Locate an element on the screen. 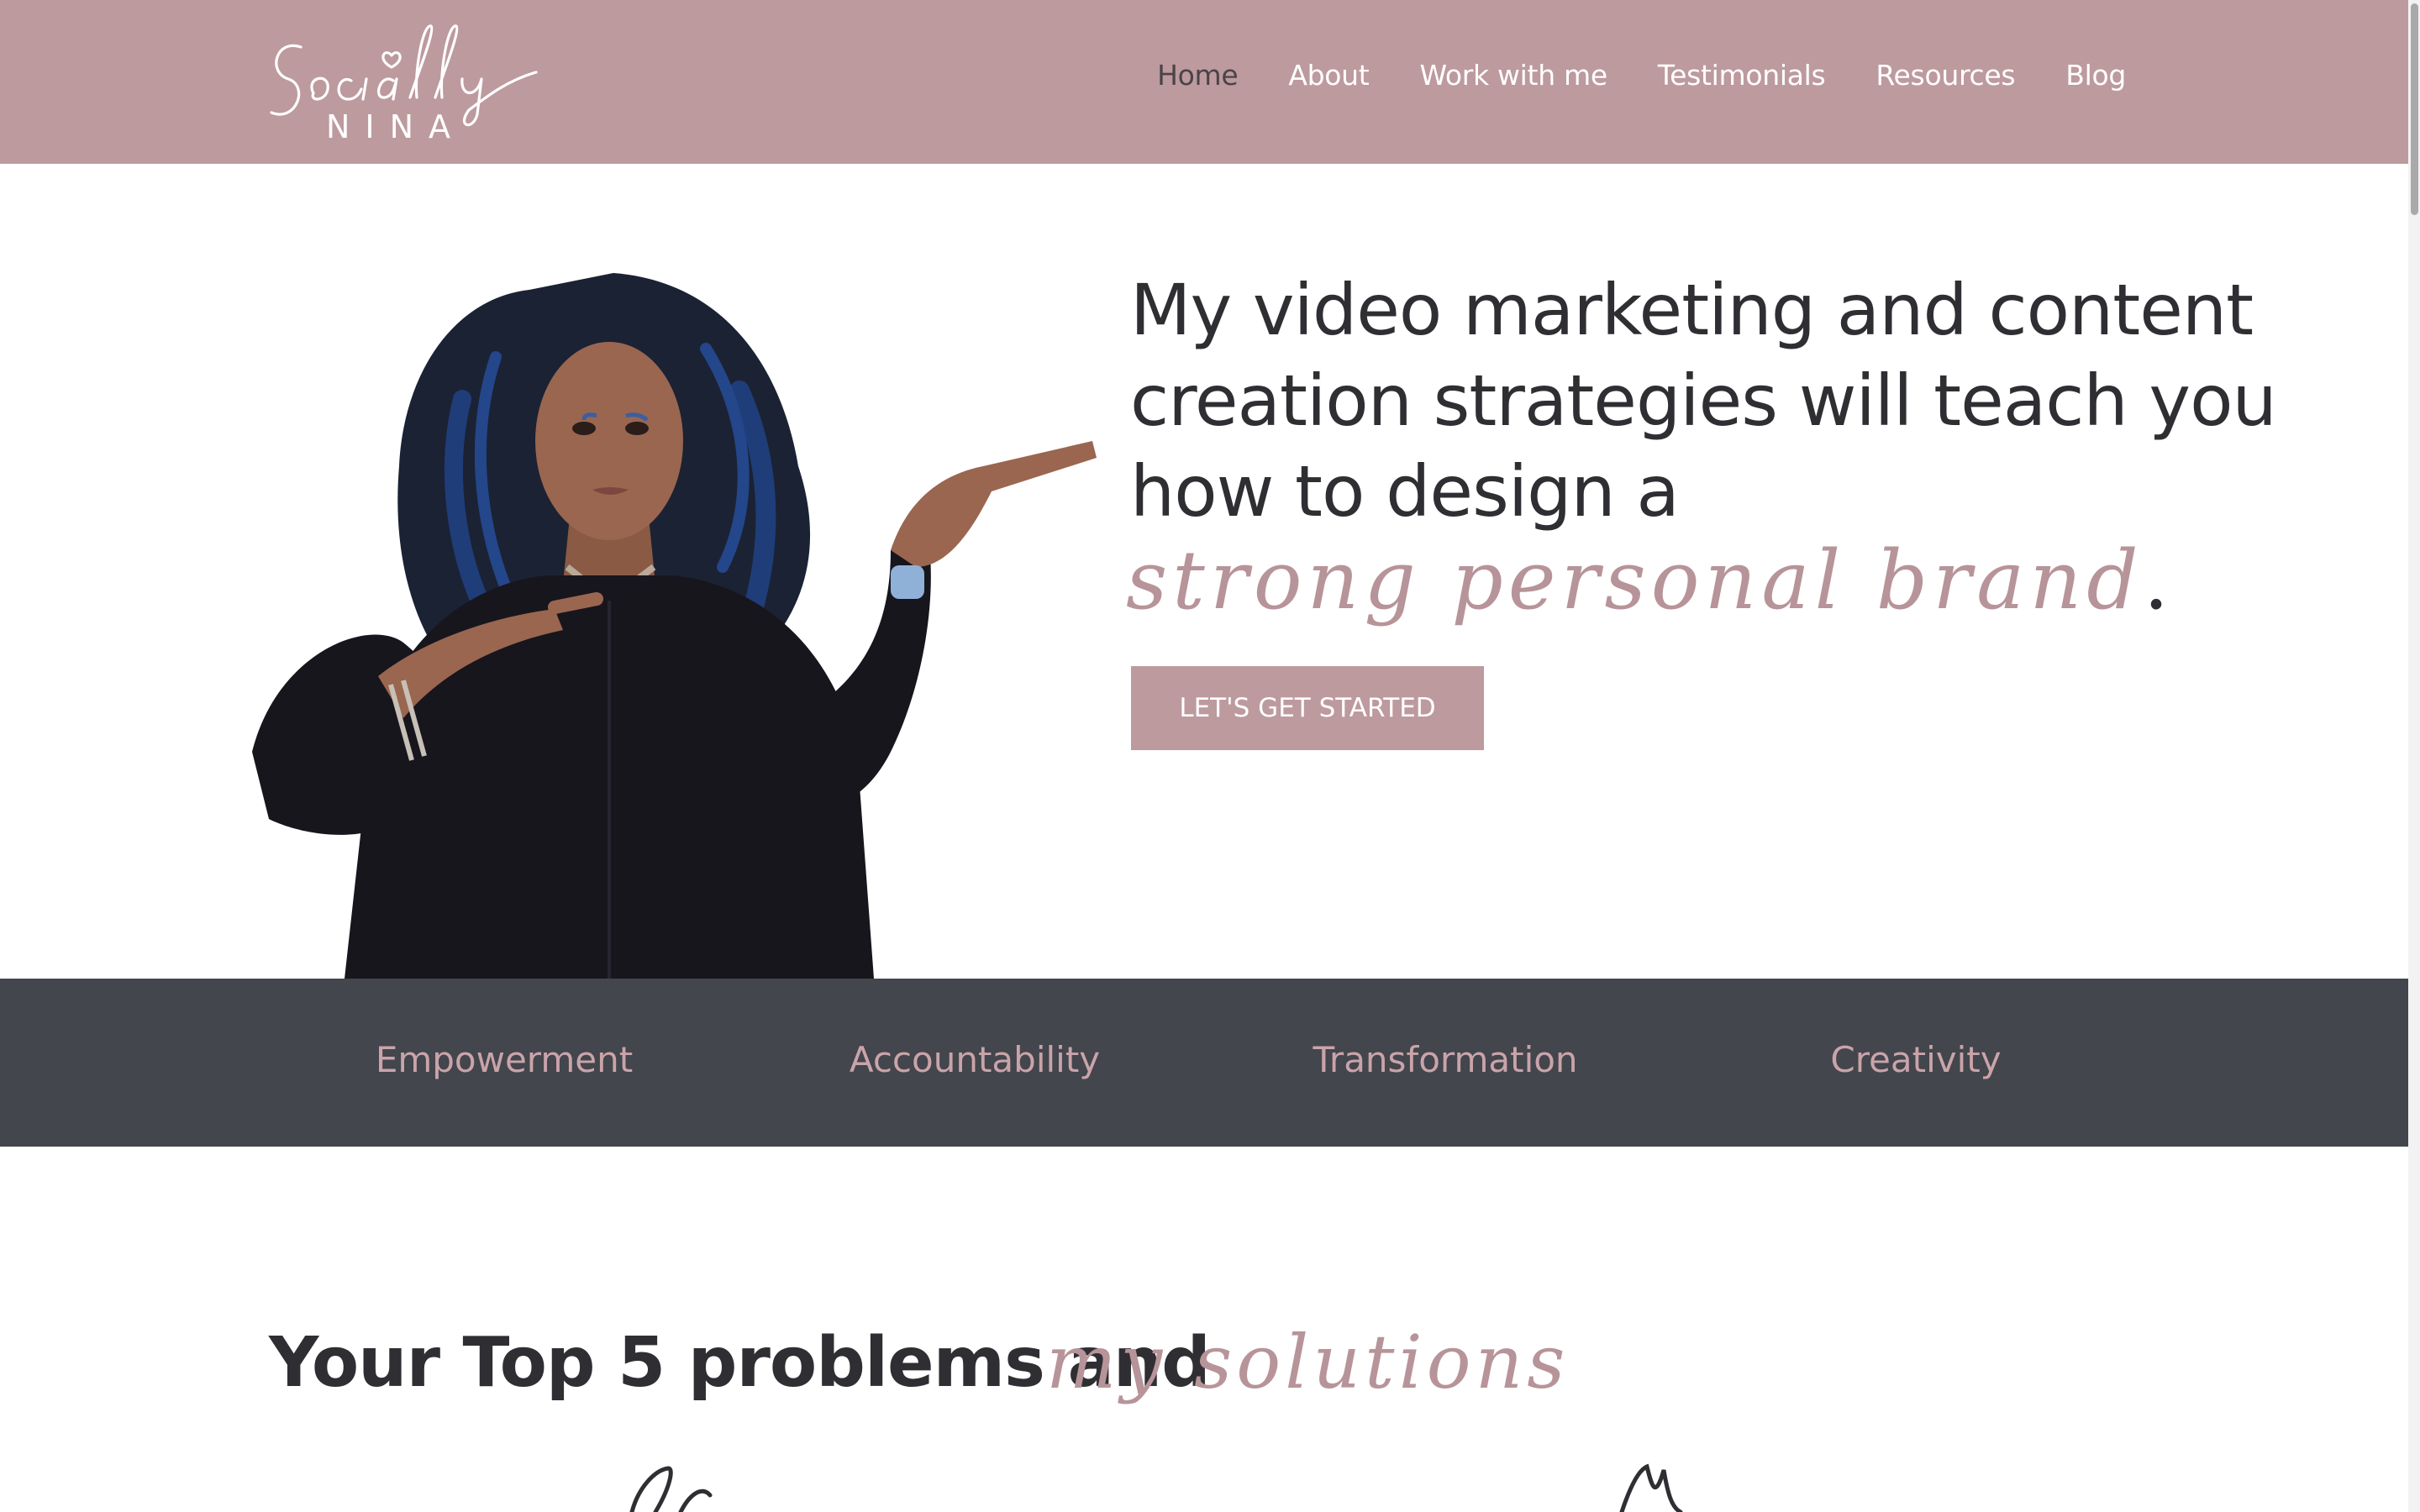 The image size is (2420, 1512). script-phrase-punct: . is located at coordinates (2156, 580).